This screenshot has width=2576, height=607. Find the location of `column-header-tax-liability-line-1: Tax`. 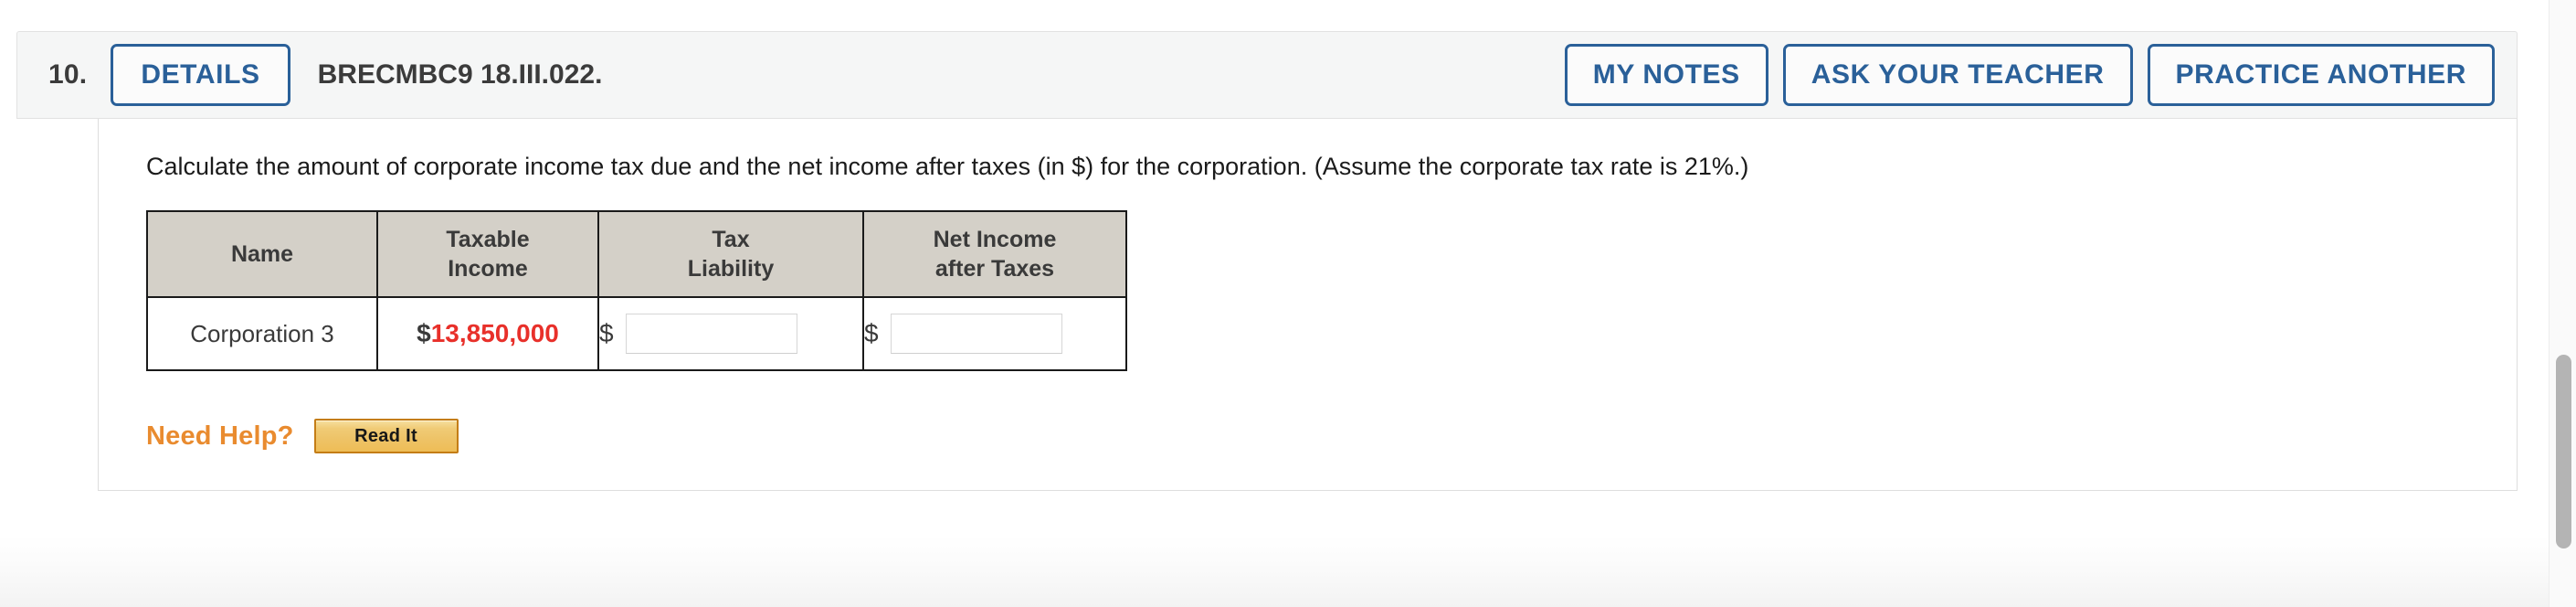

column-header-tax-liability-line-1: Tax is located at coordinates (731, 240).